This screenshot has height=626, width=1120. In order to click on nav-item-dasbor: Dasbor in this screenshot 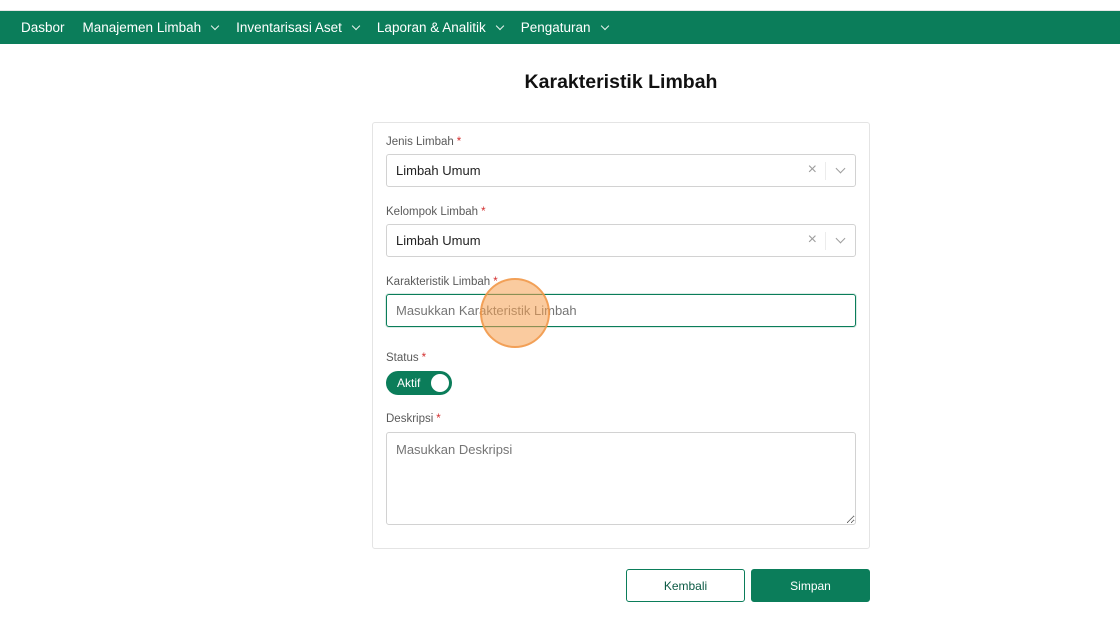, I will do `click(43, 27)`.